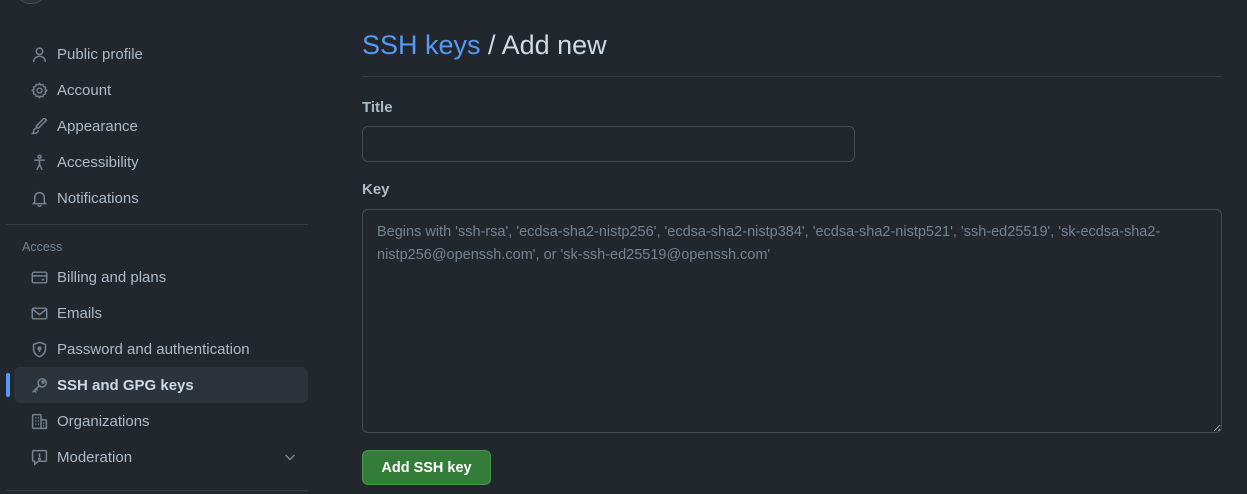 Image resolution: width=1247 pixels, height=494 pixels. I want to click on sidebar-item-label: Moderation, so click(95, 457).